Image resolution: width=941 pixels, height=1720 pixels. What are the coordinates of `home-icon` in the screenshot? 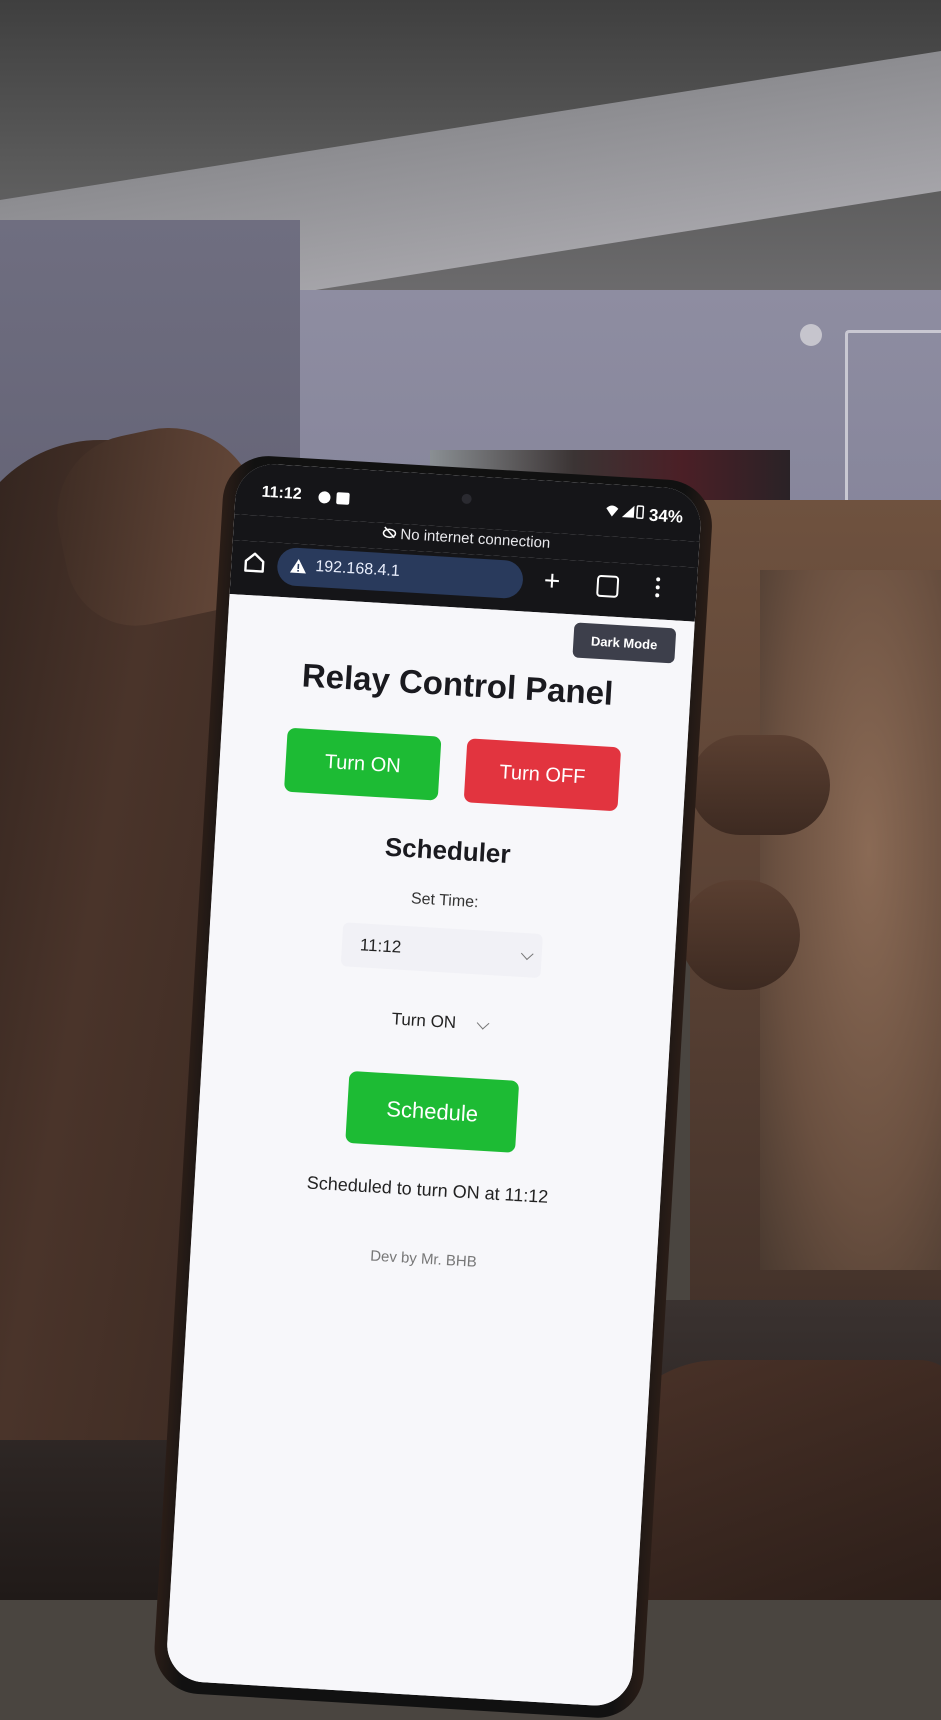 It's located at (254, 562).